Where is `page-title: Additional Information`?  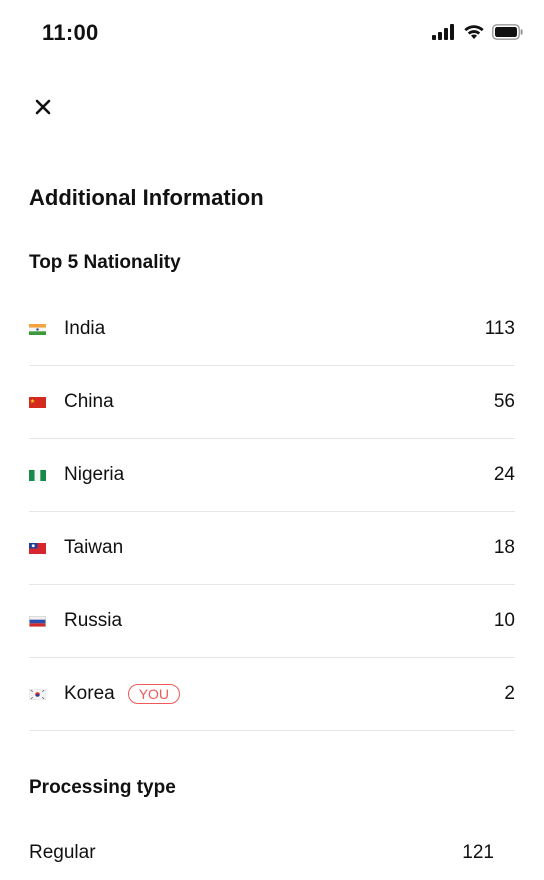 page-title: Additional Information is located at coordinates (146, 197).